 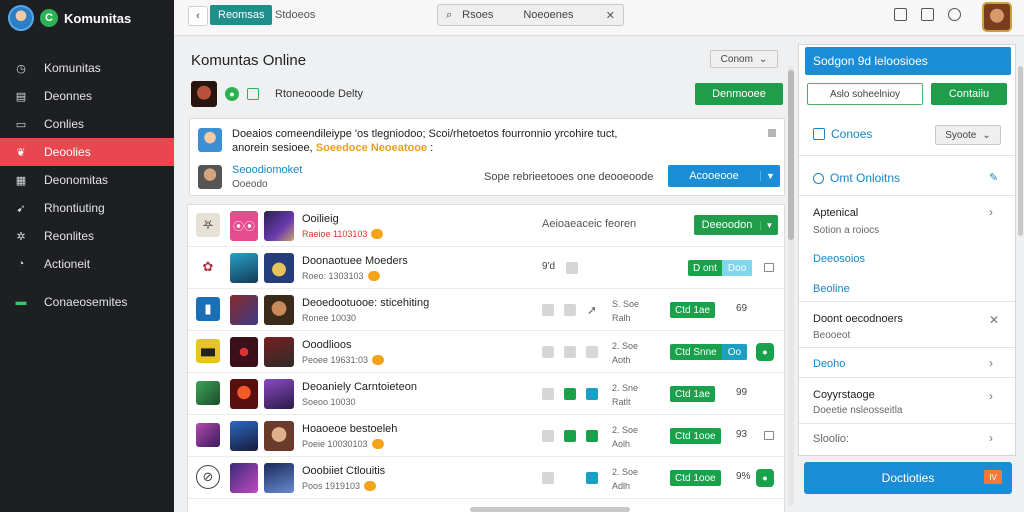 What do you see at coordinates (87, 152) in the screenshot?
I see `sidebar-item-deoolies: ❦ Deoolies` at bounding box center [87, 152].